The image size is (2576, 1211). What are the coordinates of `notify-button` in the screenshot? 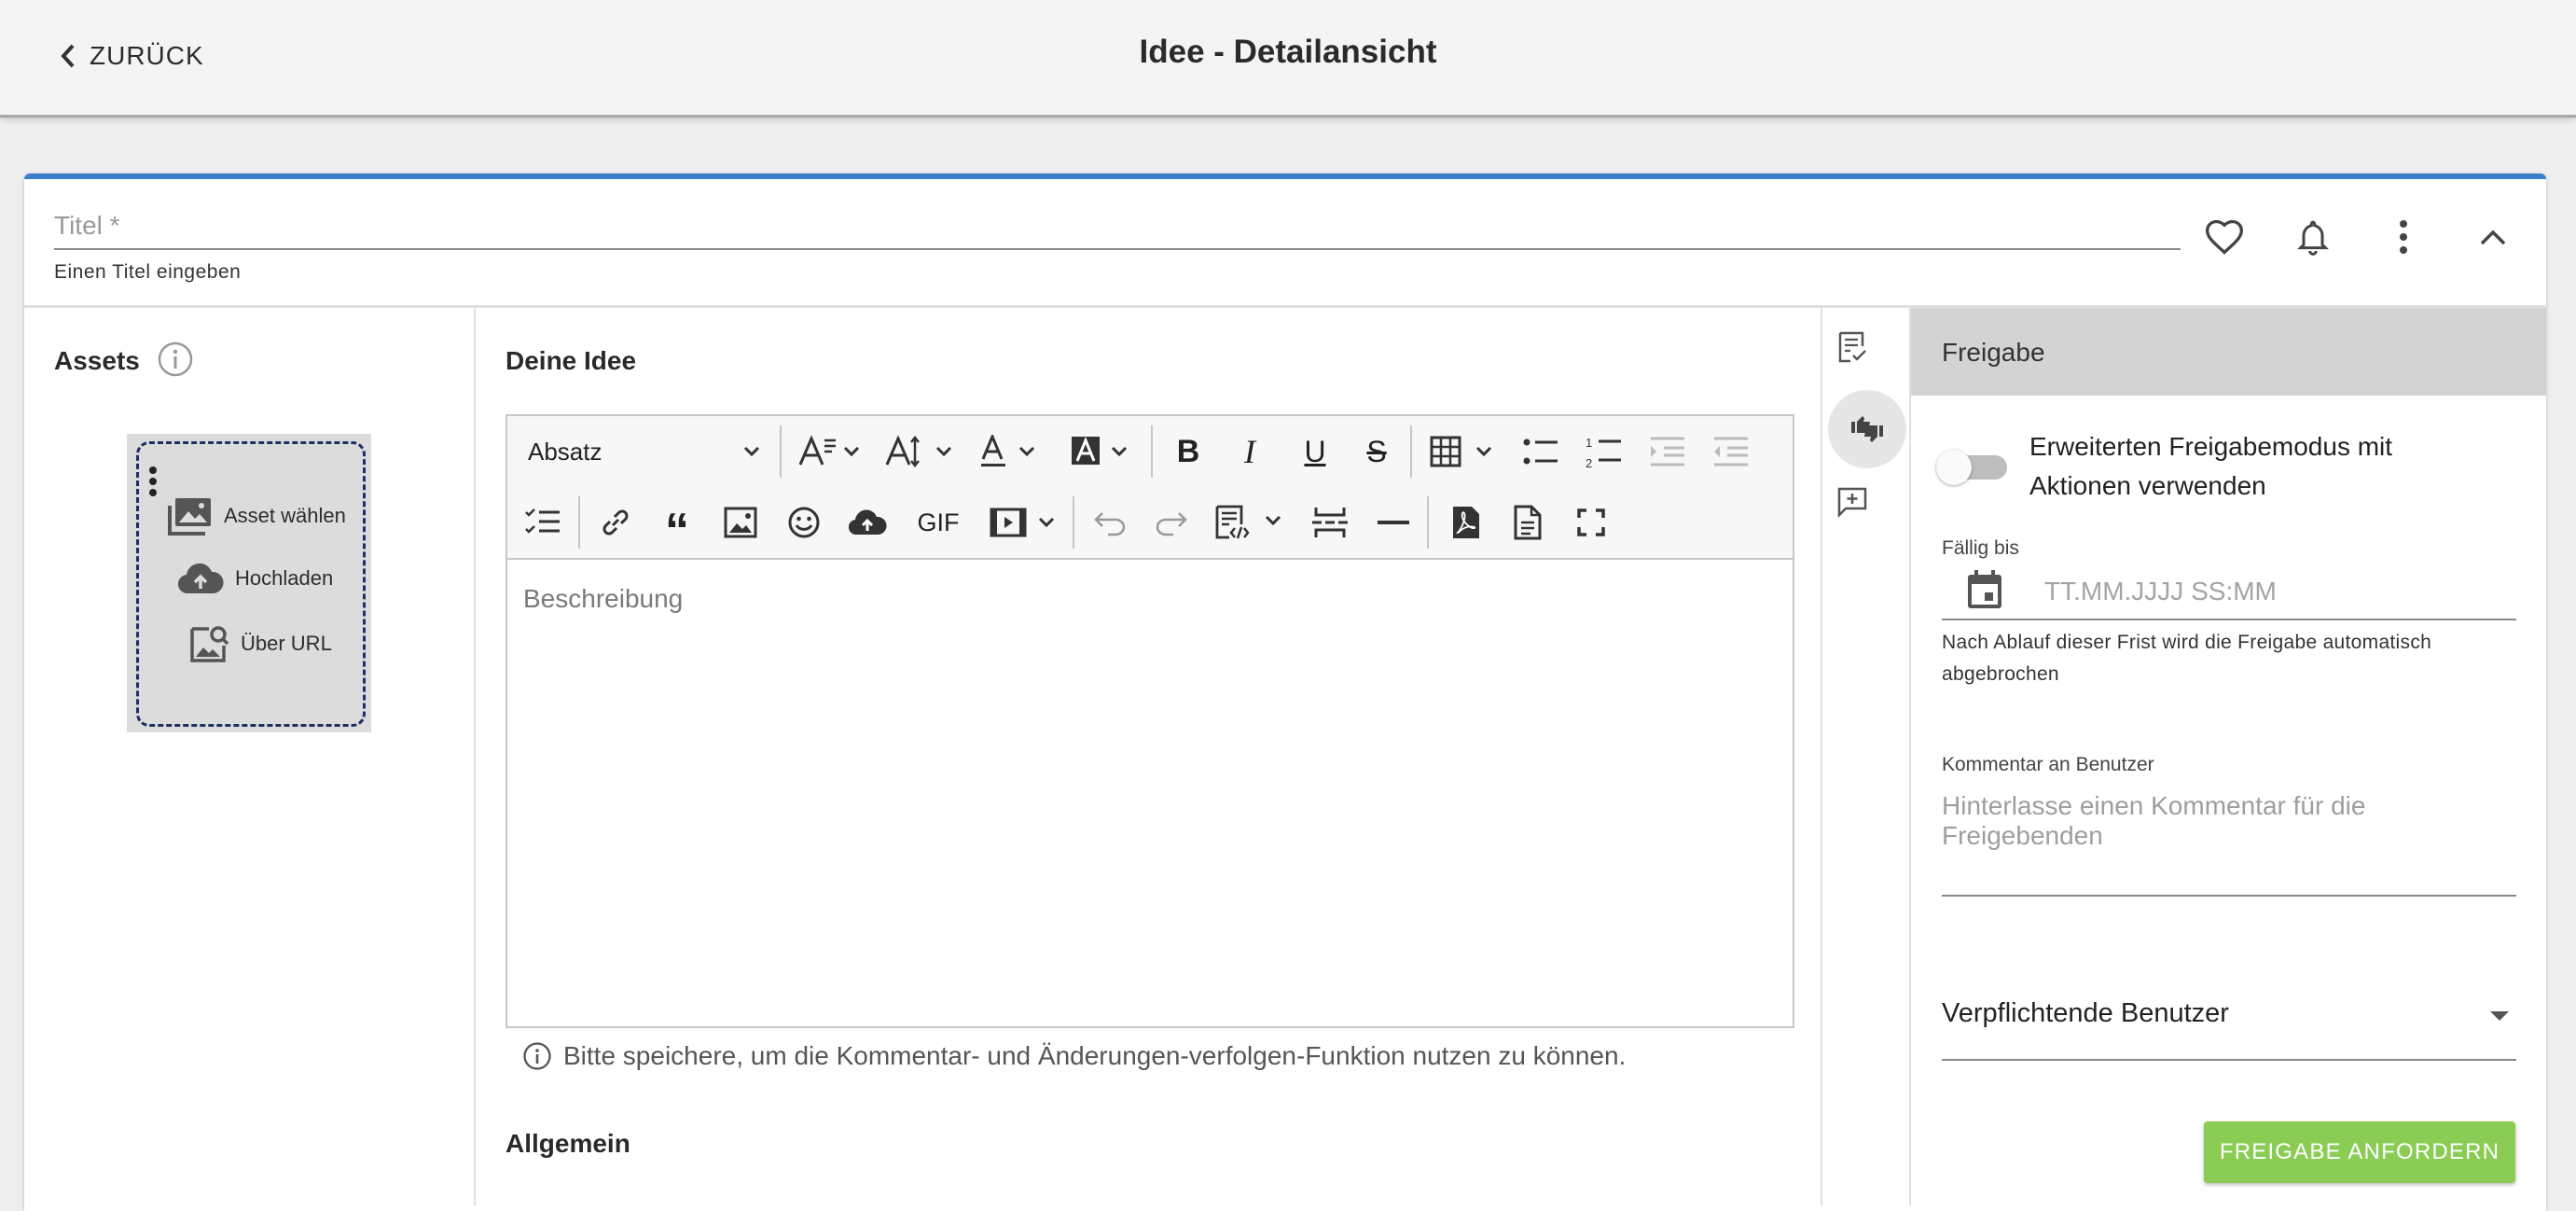 It's located at (2313, 237).